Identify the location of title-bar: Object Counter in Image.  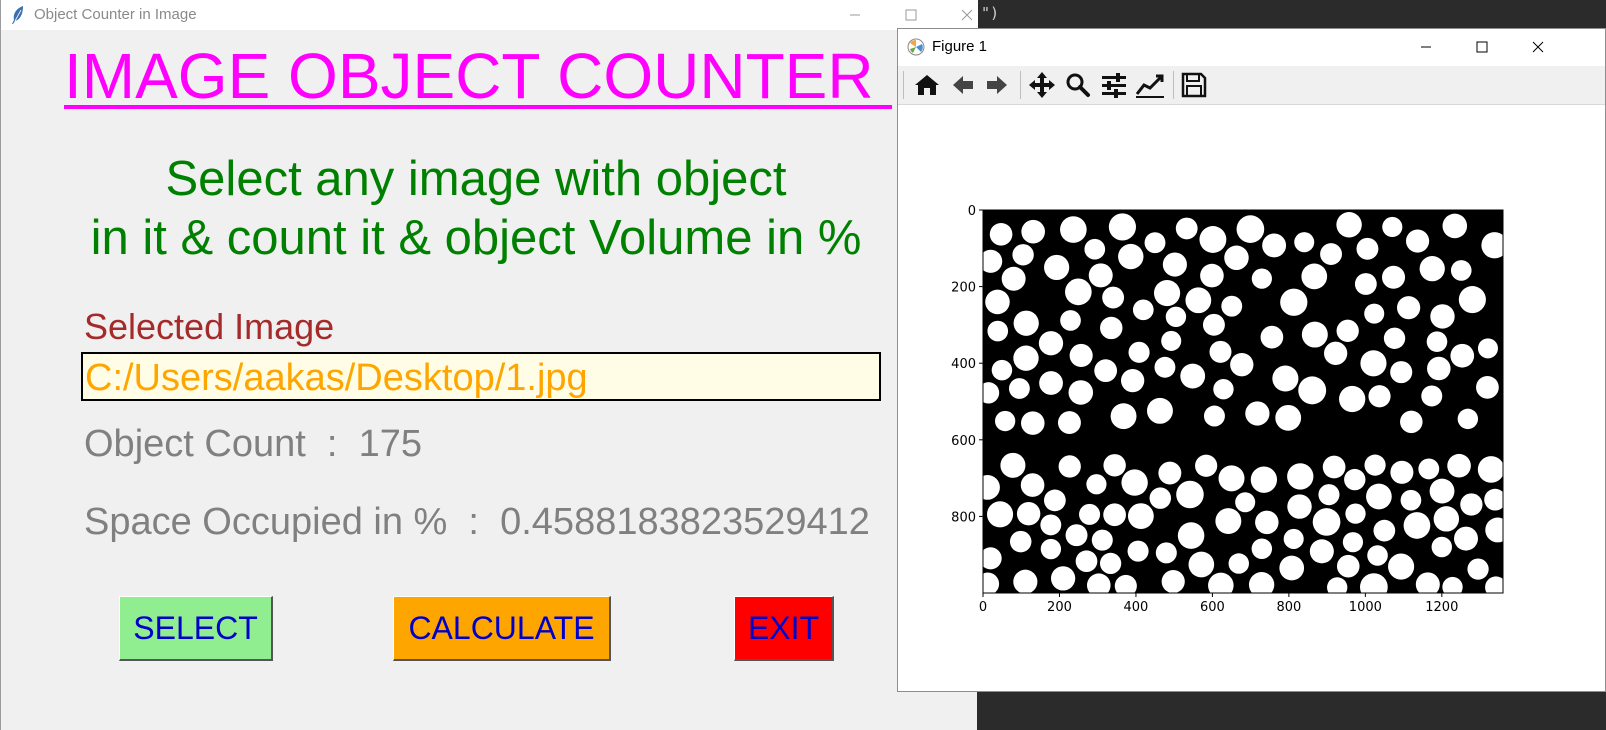
(489, 15).